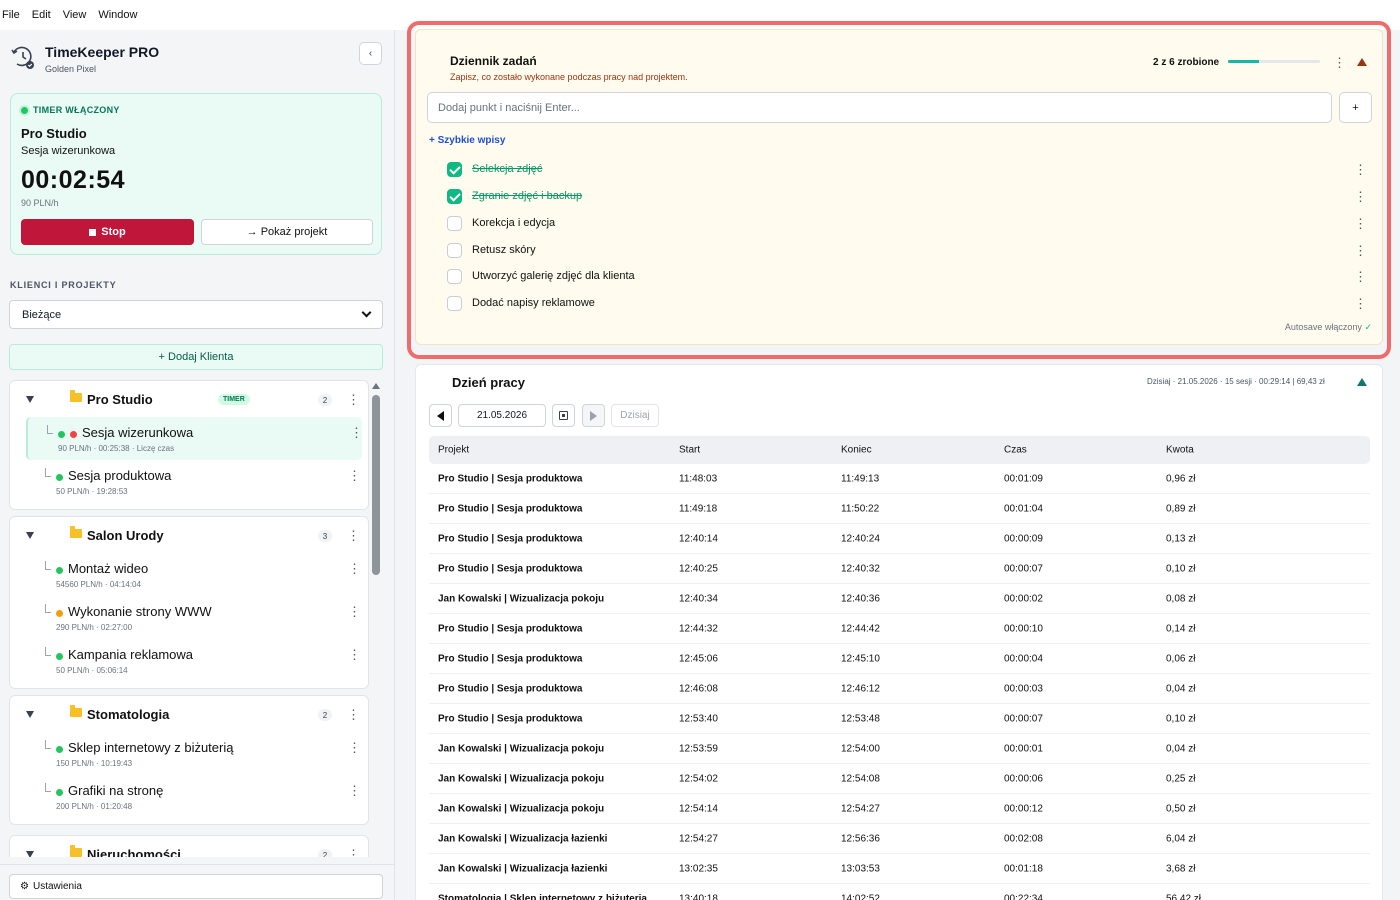 Image resolution: width=1400 pixels, height=900 pixels. I want to click on task-log-menu-icon: ⋮, so click(1339, 62).